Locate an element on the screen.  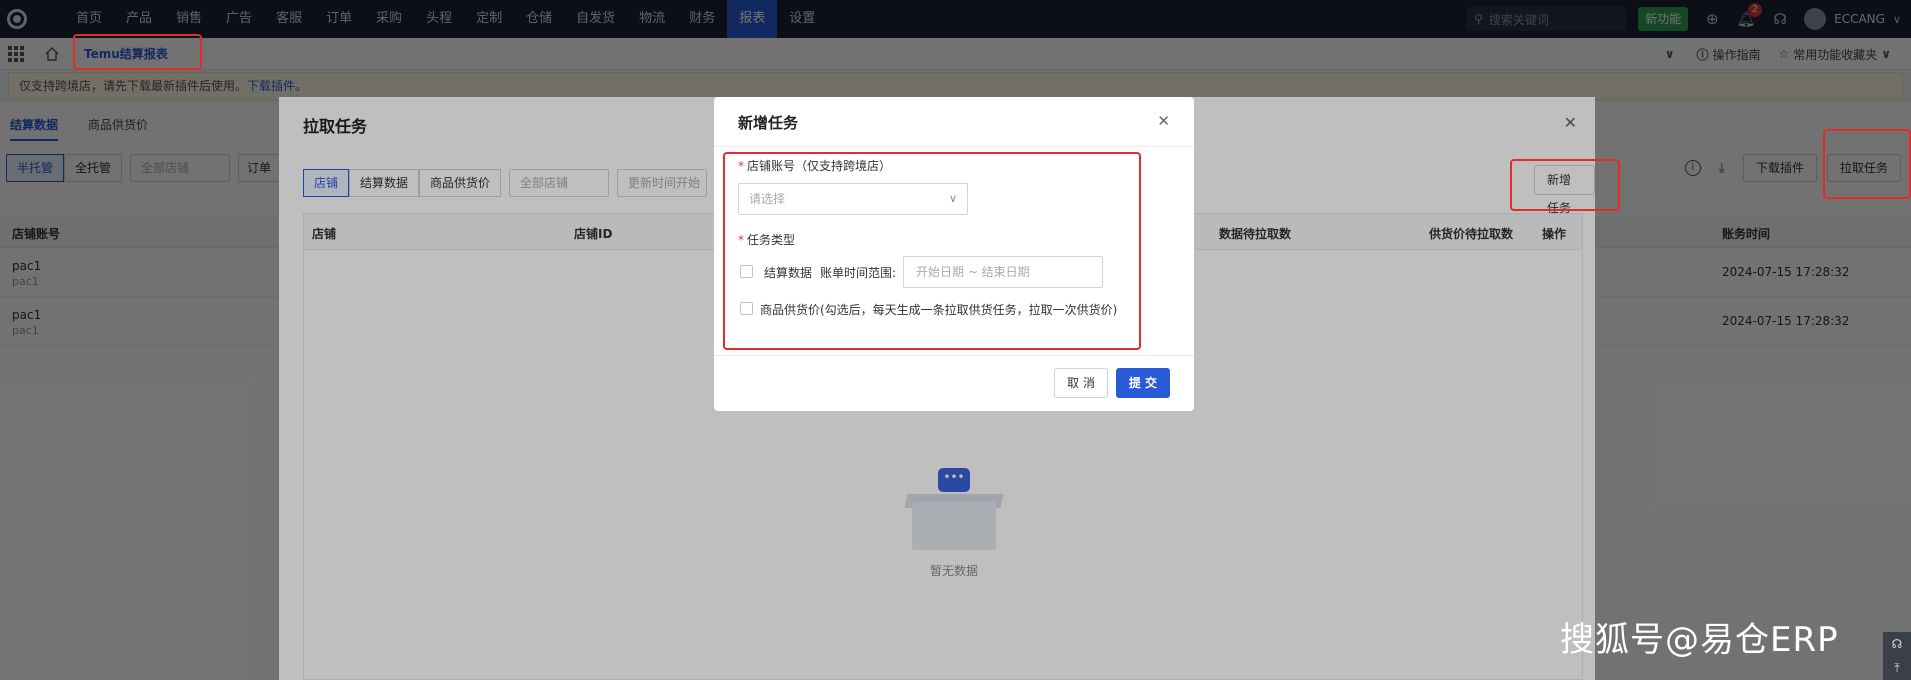
settlement-option-label: 结算数据 is located at coordinates (788, 272).